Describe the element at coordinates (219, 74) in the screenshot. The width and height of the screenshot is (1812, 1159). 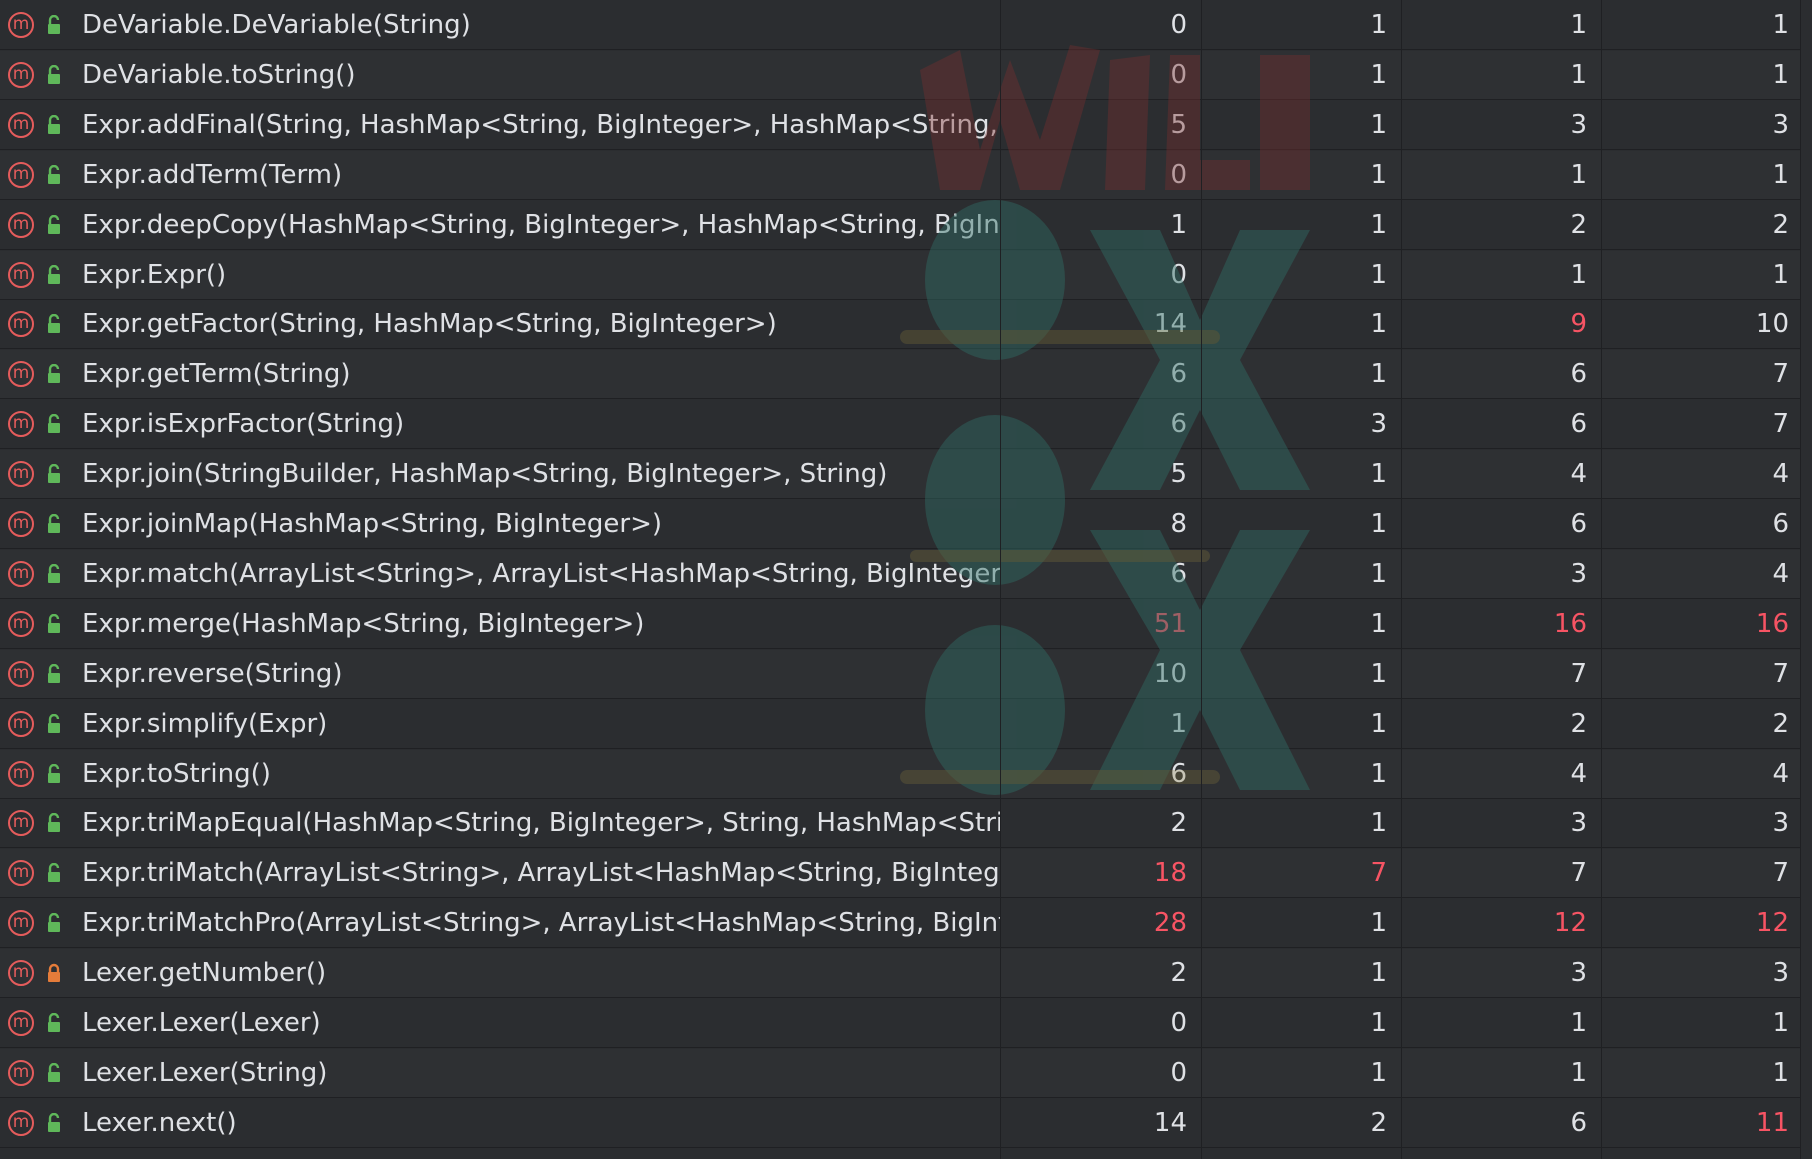
I see `method-name: DeVariable.toString()` at that location.